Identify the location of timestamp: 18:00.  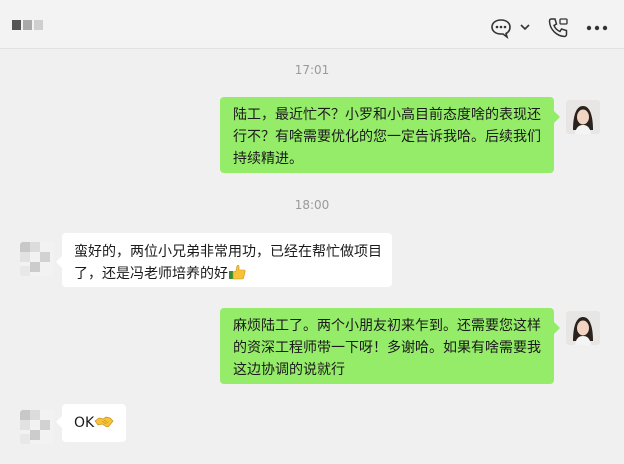
(312, 205).